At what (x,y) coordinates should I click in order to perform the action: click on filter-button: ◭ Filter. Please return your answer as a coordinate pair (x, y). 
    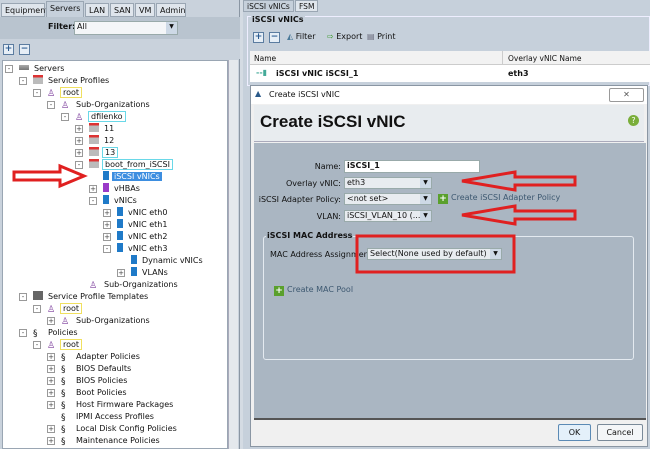
    Looking at the image, I should click on (301, 36).